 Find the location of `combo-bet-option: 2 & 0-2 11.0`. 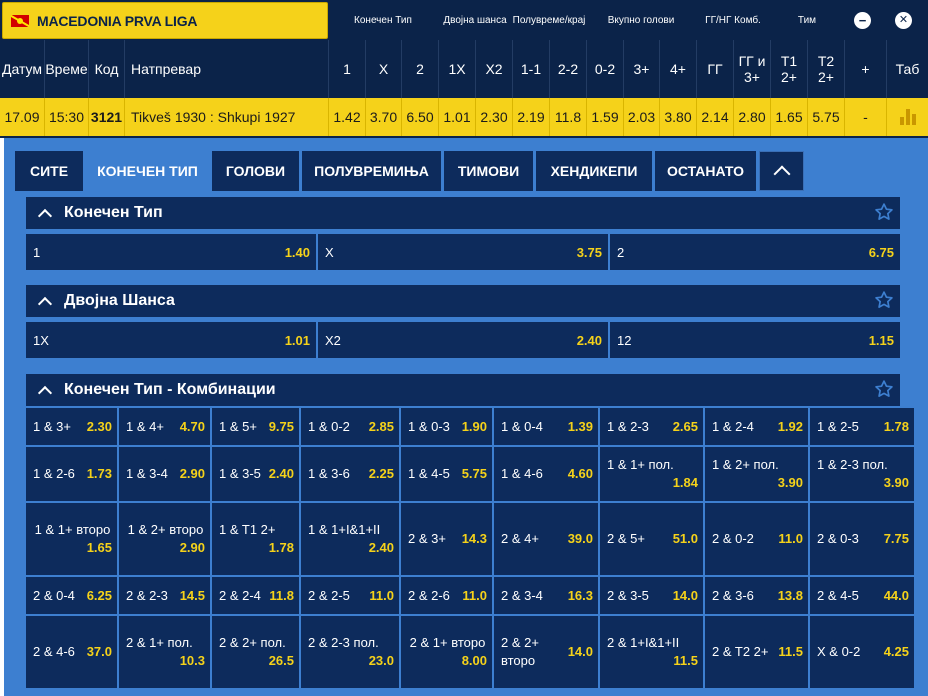

combo-bet-option: 2 & 0-2 11.0 is located at coordinates (756, 539).